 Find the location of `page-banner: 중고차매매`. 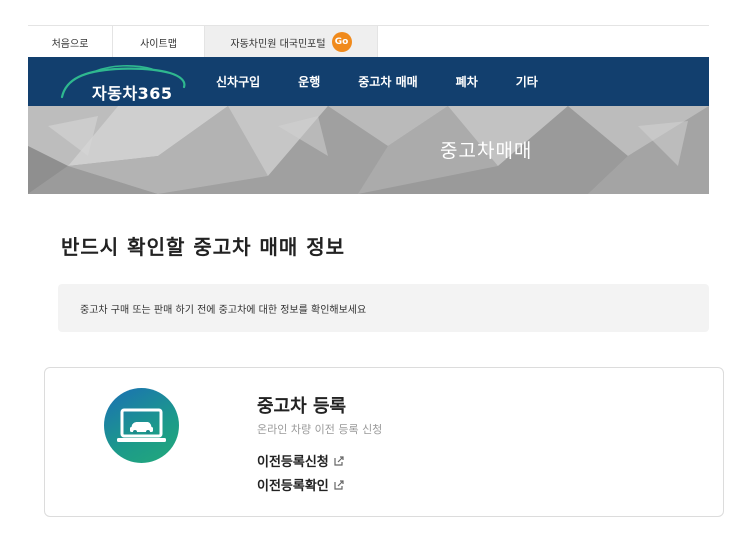

page-banner: 중고차매매 is located at coordinates (368, 150).